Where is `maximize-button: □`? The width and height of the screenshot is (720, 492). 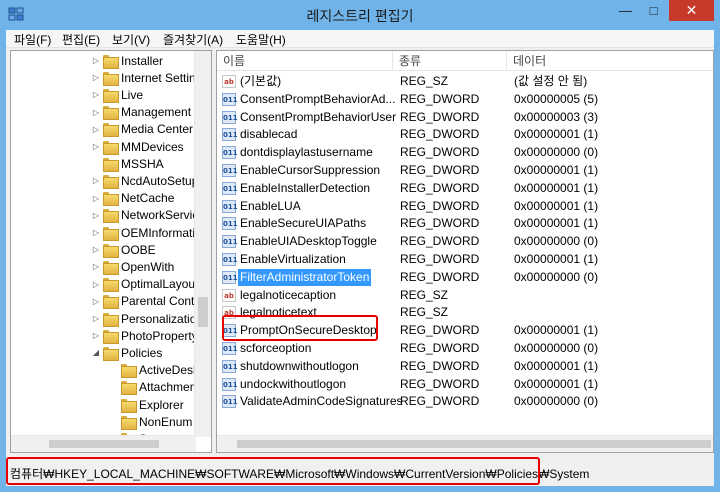
maximize-button: □ is located at coordinates (653, 10).